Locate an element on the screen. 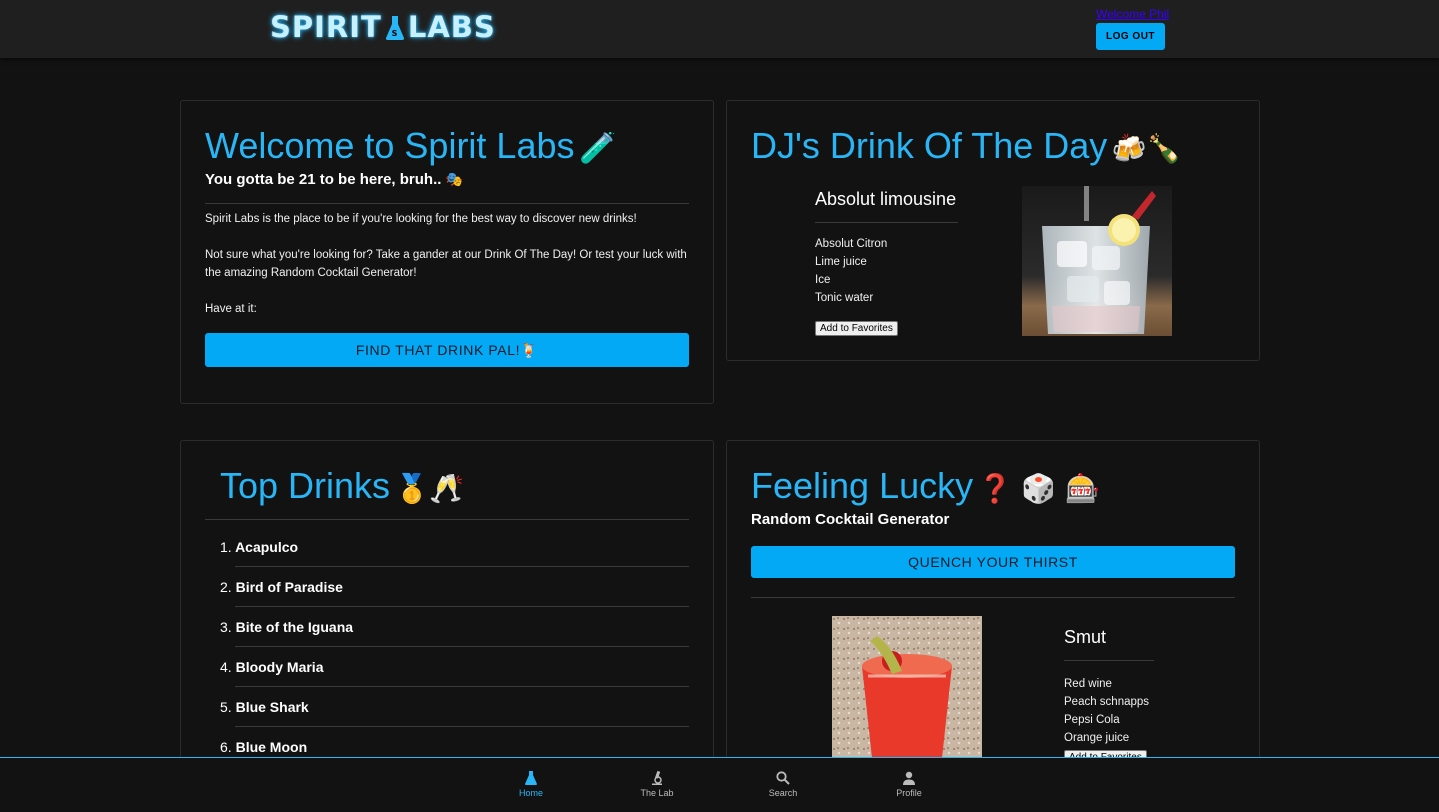 This screenshot has height=812, width=1439. app-header: SPIRIT S LABS Welcome Phil LOG OUT is located at coordinates (719, 29).